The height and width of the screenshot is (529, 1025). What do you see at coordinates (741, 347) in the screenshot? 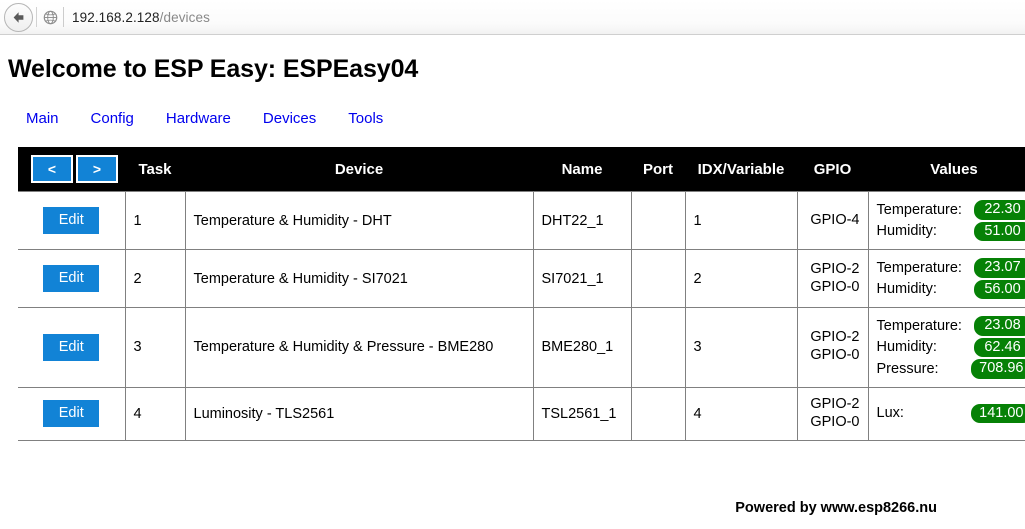
I see `idx-cell: 3` at bounding box center [741, 347].